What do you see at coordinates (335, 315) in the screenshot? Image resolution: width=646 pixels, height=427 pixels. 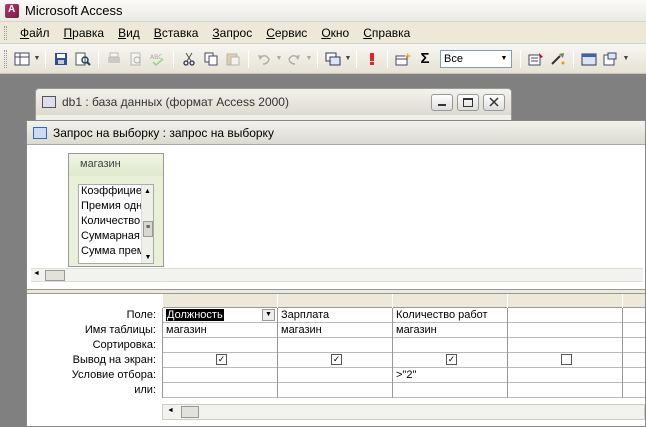 I see `field-cell: Зарплата` at bounding box center [335, 315].